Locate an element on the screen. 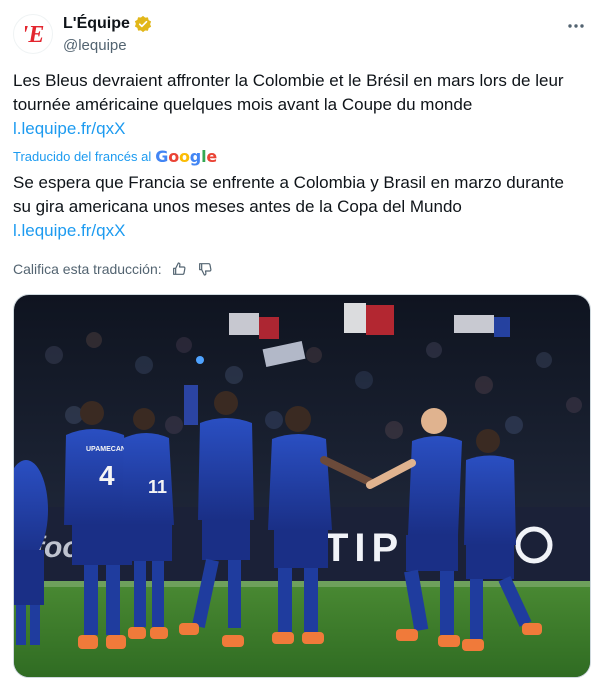  thumbs-up-icon is located at coordinates (179, 269).